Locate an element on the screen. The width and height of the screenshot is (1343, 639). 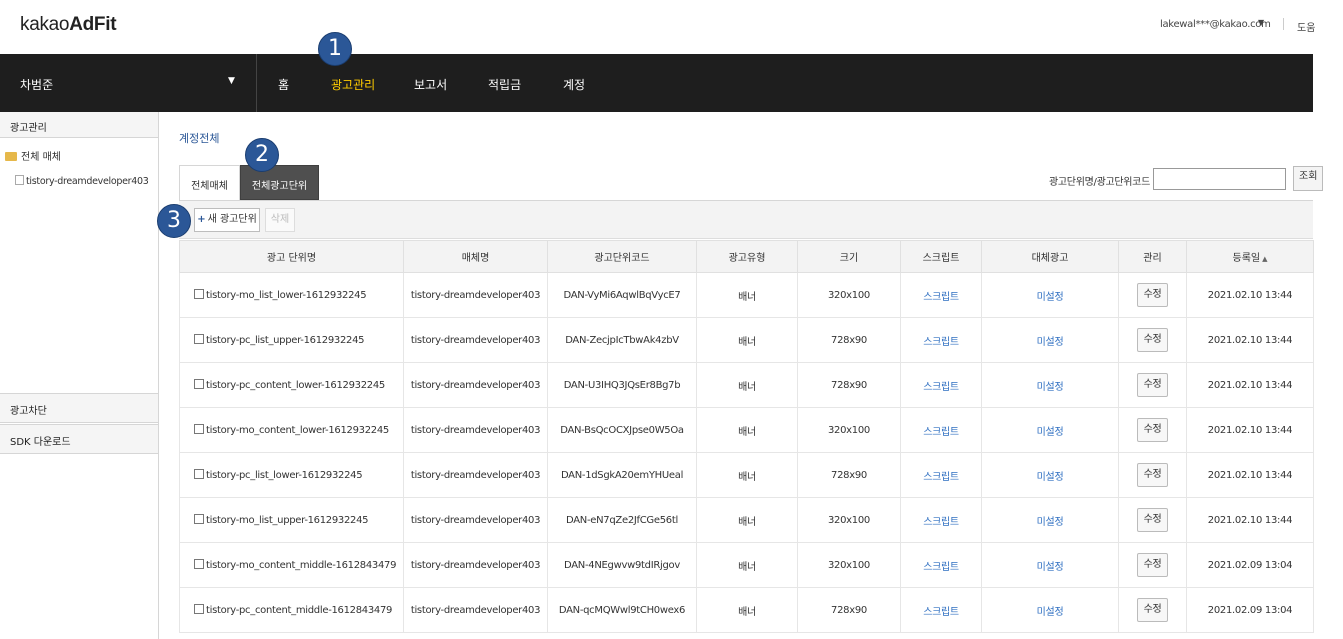
tree-item-media: tistory-dreamdeveloper403 is located at coordinates (82, 181).